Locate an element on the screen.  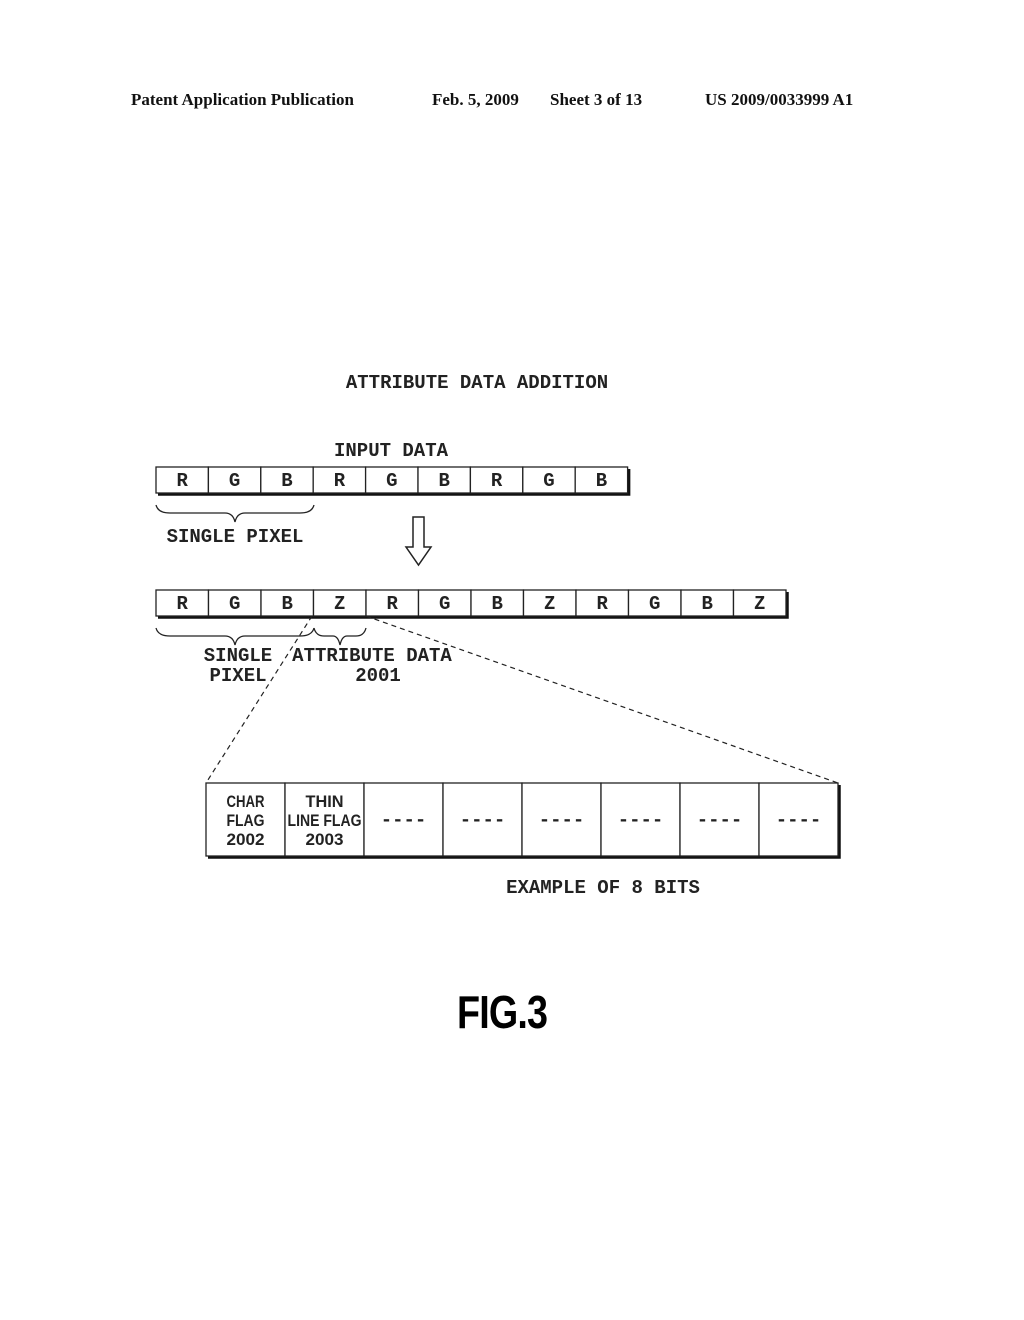
attribute-data-ref: 2001 is located at coordinates (378, 676).